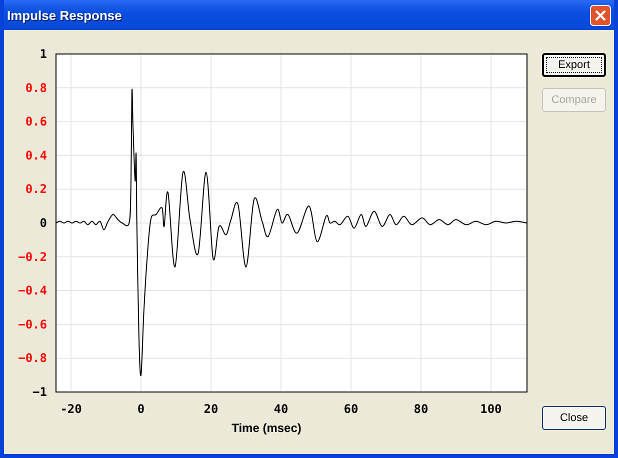 Image resolution: width=618 pixels, height=458 pixels. What do you see at coordinates (351, 409) in the screenshot?
I see `x-tick-label: 60` at bounding box center [351, 409].